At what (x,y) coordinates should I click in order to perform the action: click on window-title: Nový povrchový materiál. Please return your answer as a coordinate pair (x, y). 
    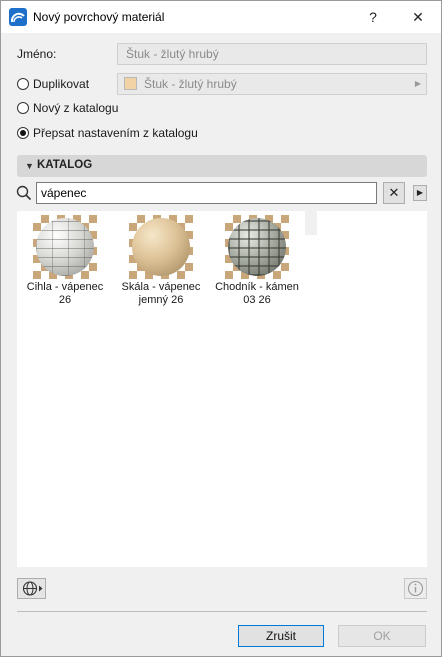
    Looking at the image, I should click on (99, 17).